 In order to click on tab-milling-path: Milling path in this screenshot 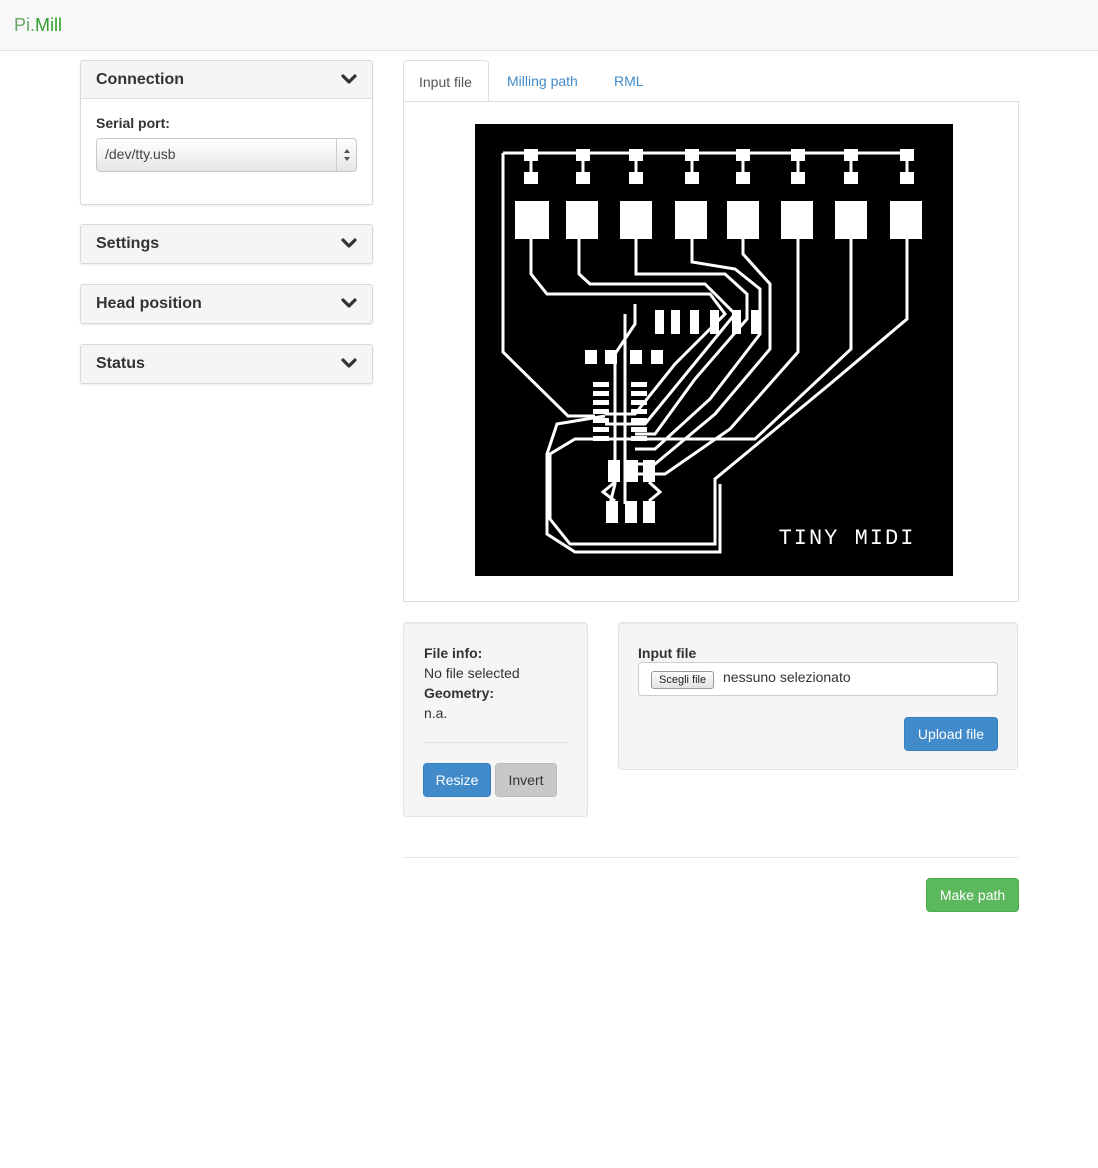, I will do `click(542, 81)`.